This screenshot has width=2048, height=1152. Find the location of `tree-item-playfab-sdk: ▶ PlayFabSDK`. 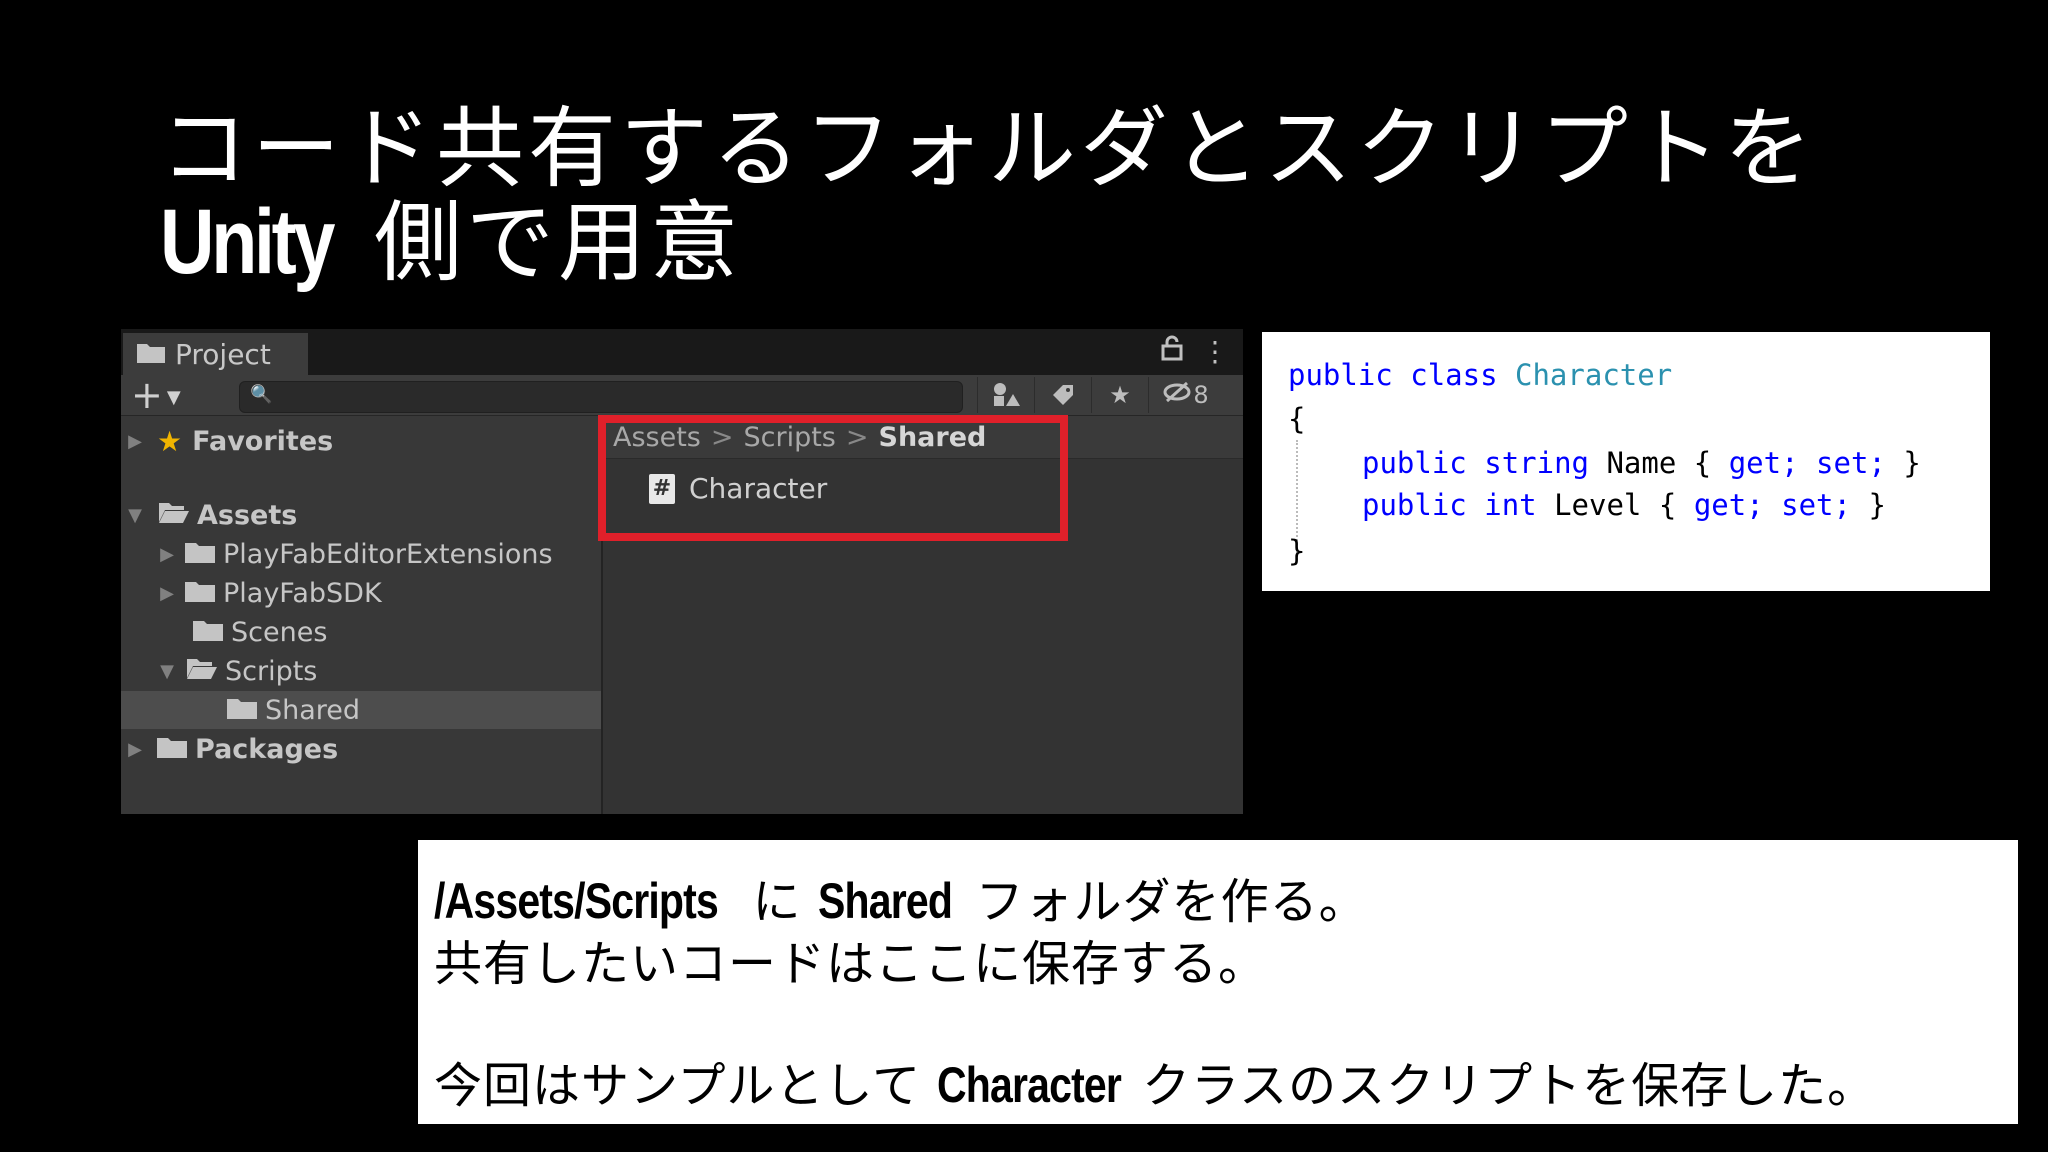

tree-item-playfab-sdk: ▶ PlayFabSDK is located at coordinates (361, 593).